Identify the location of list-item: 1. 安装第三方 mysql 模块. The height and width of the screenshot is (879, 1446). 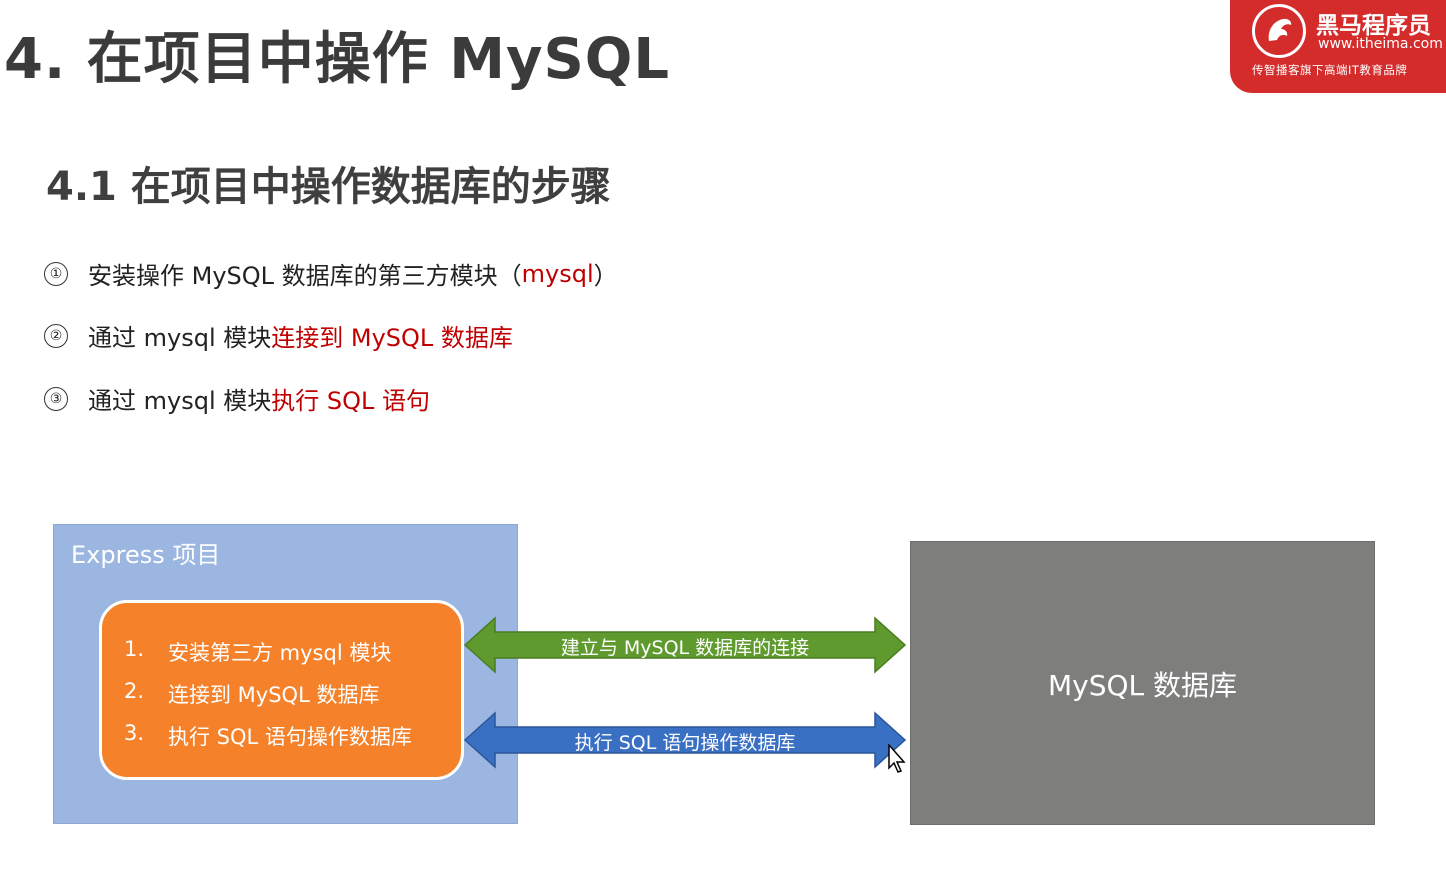
(268, 658).